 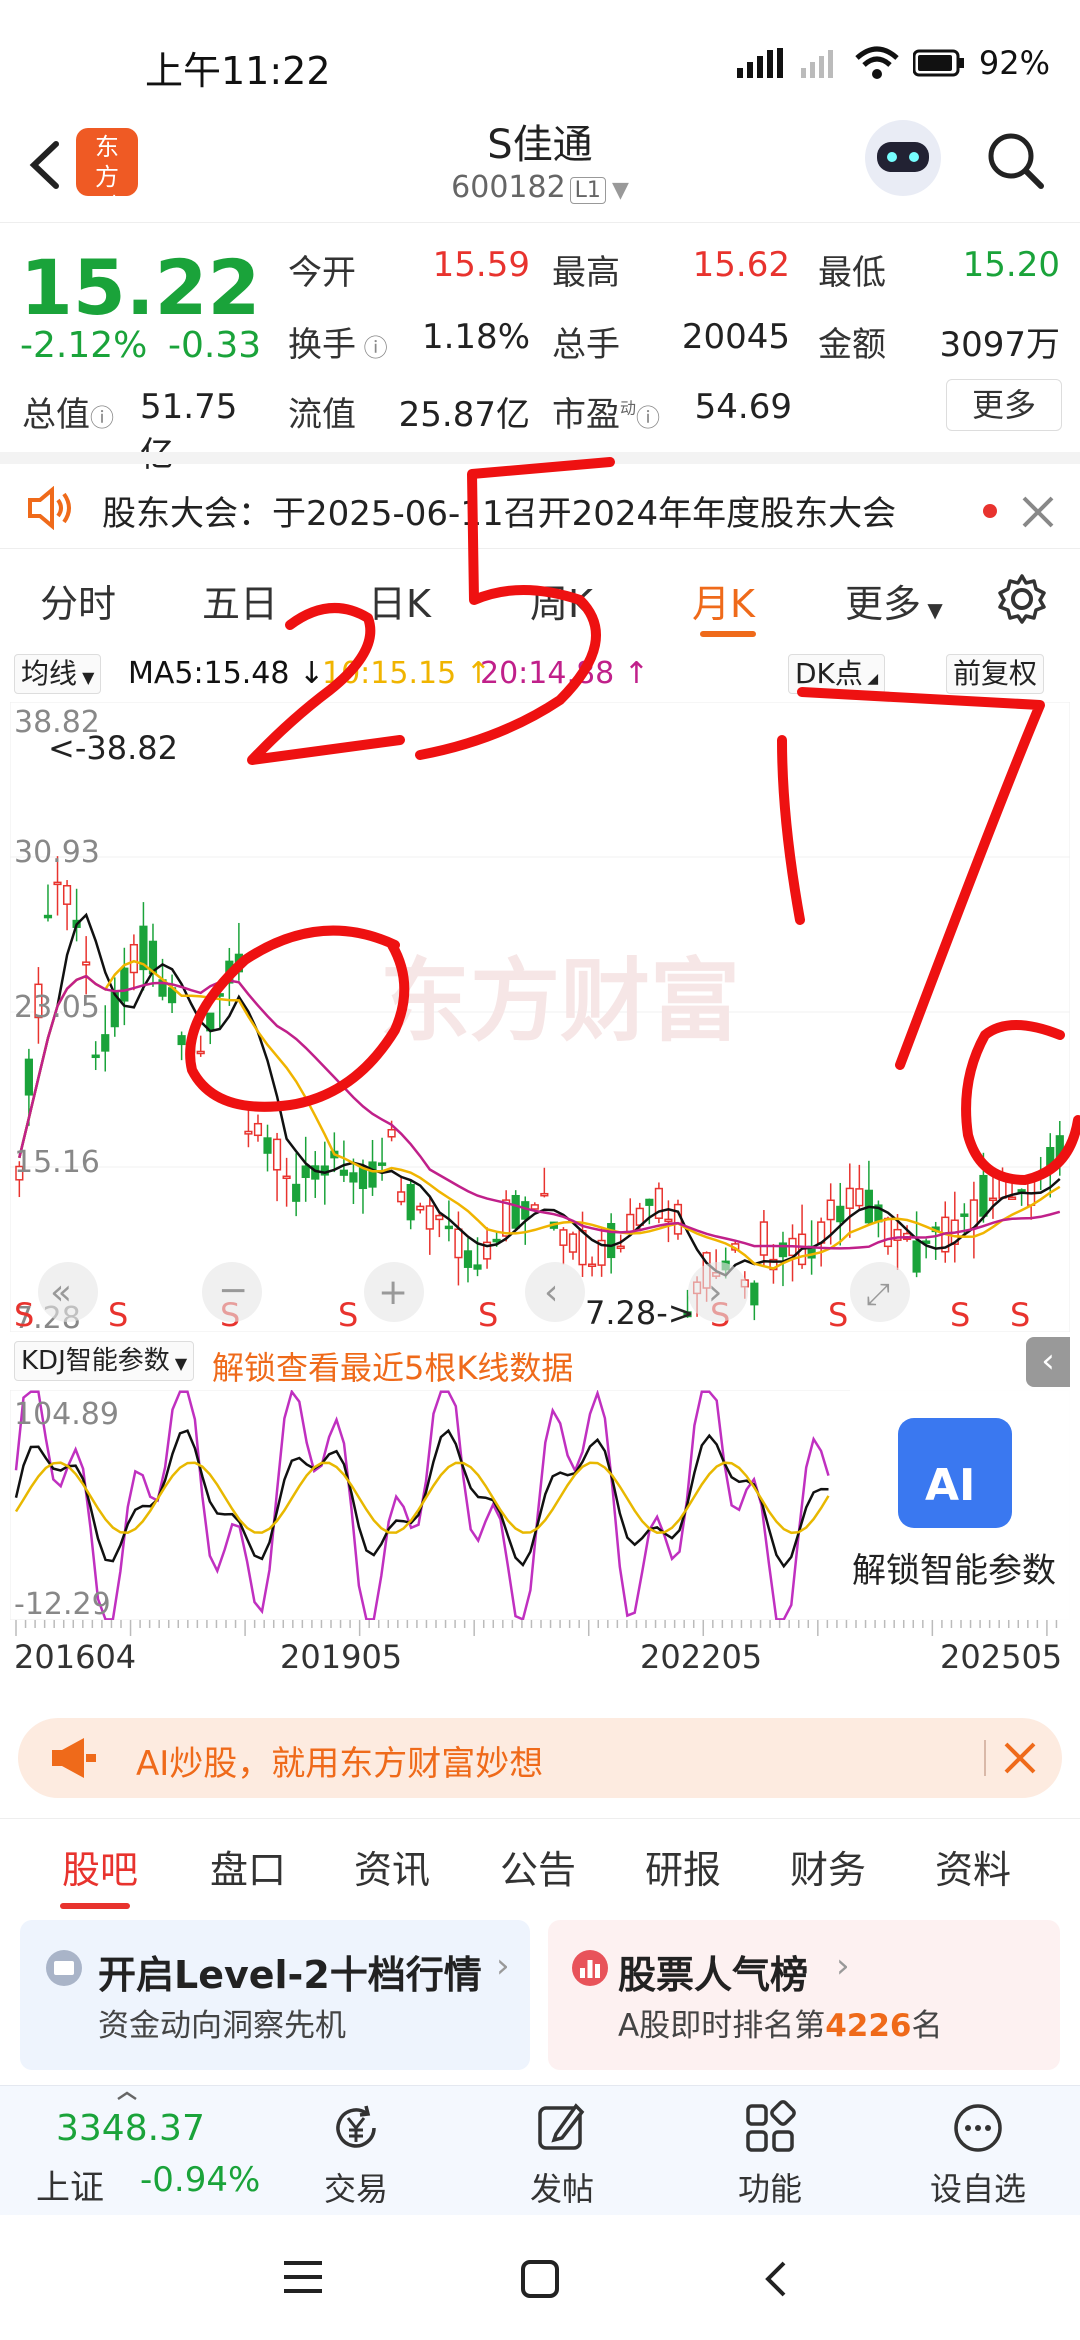 I want to click on kdj-unlock-link: 解锁查看最近5根K线数据, so click(x=392, y=1366).